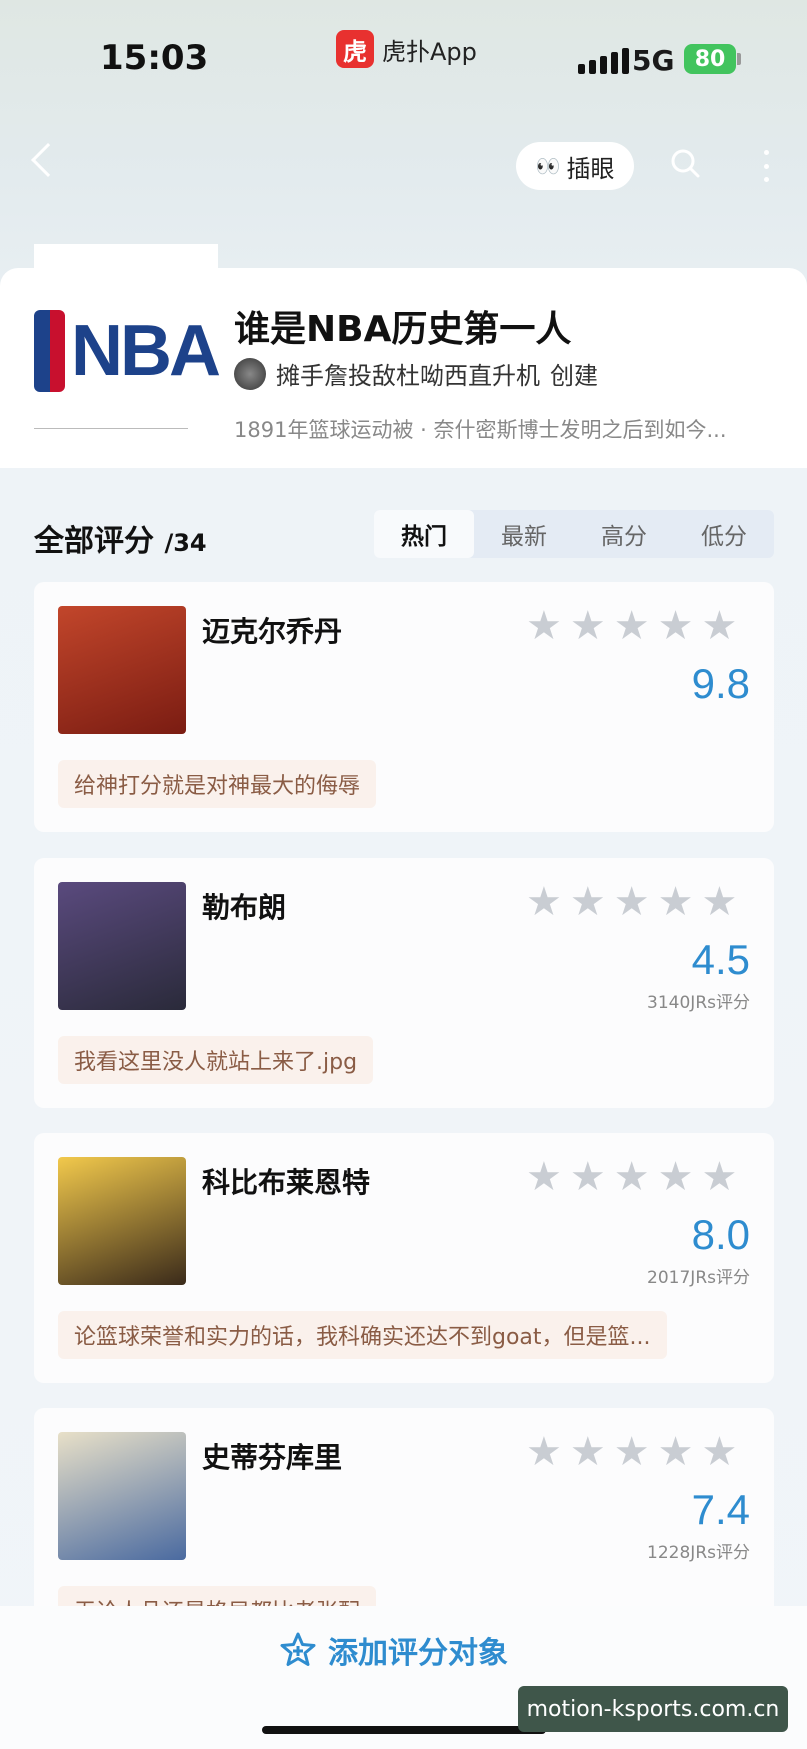  I want to click on battery-tip, so click(739, 59).